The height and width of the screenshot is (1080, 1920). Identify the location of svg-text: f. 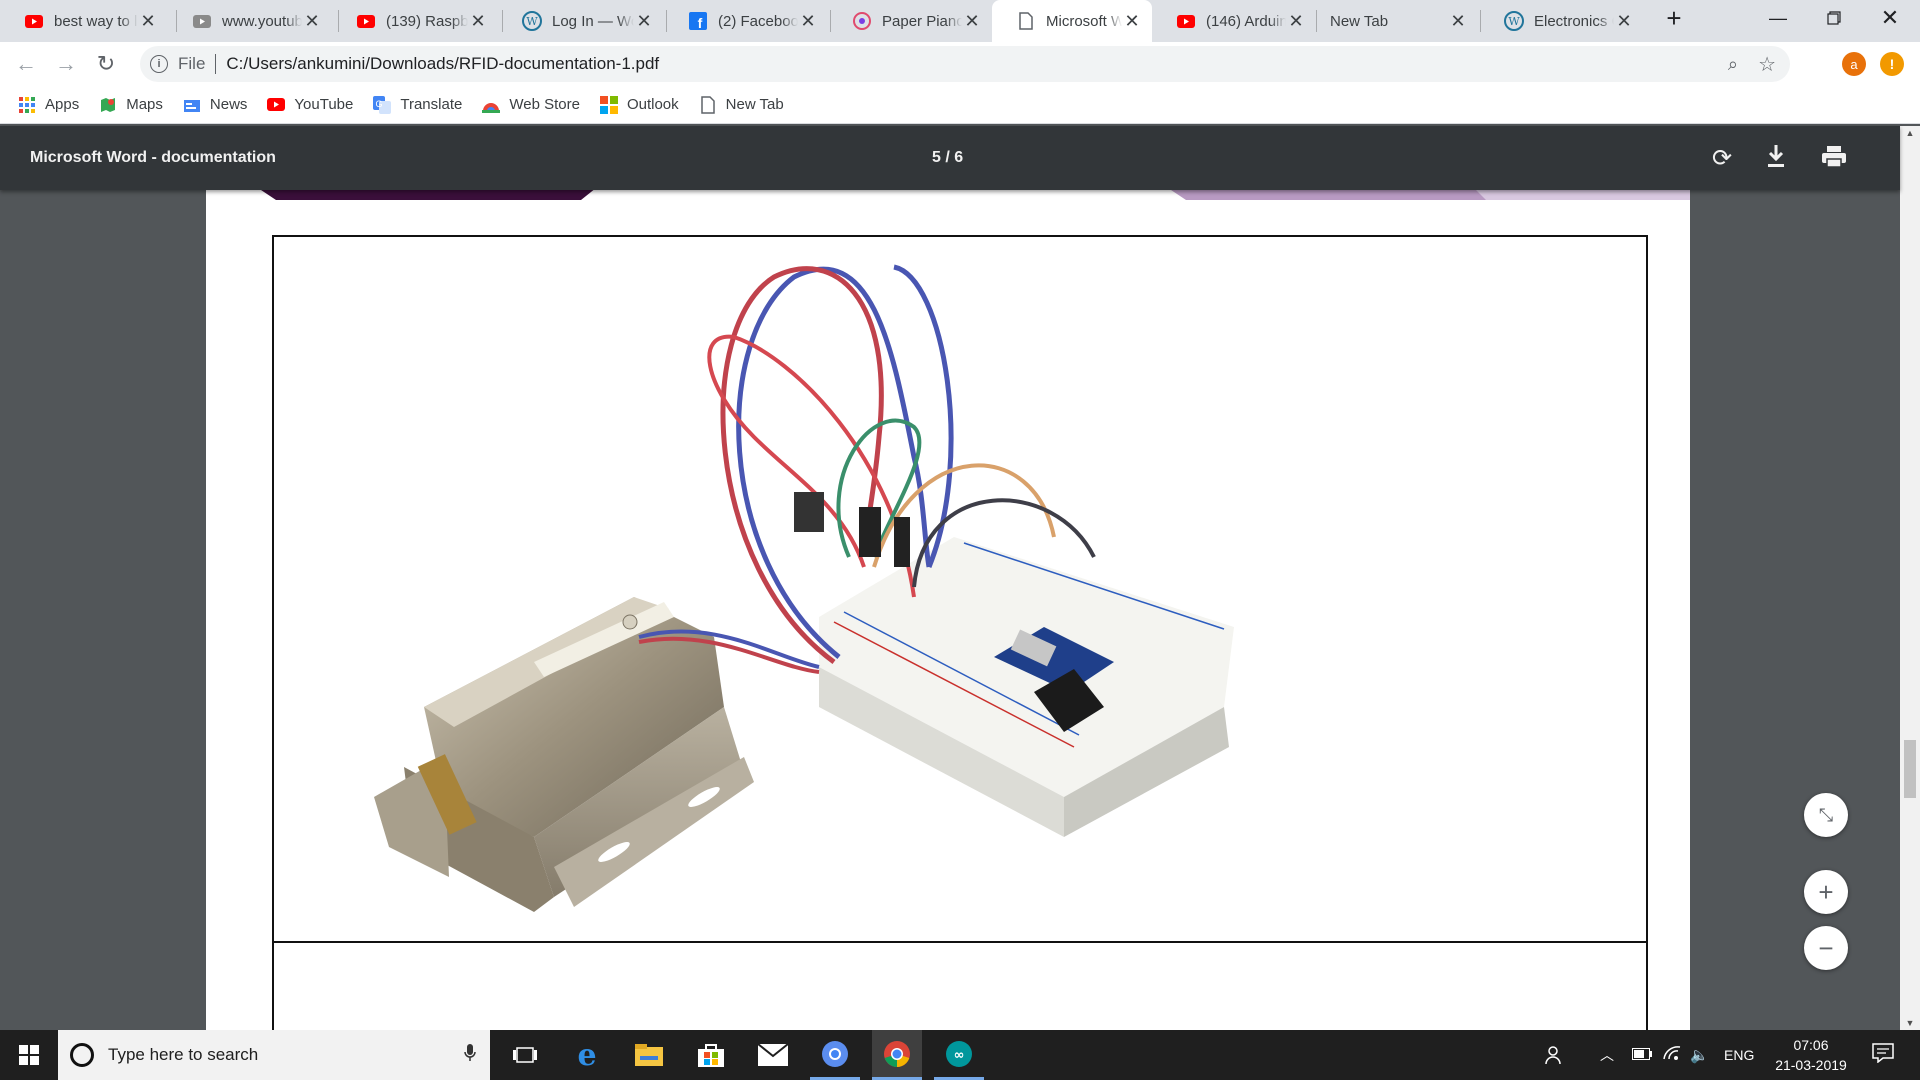
(700, 22).